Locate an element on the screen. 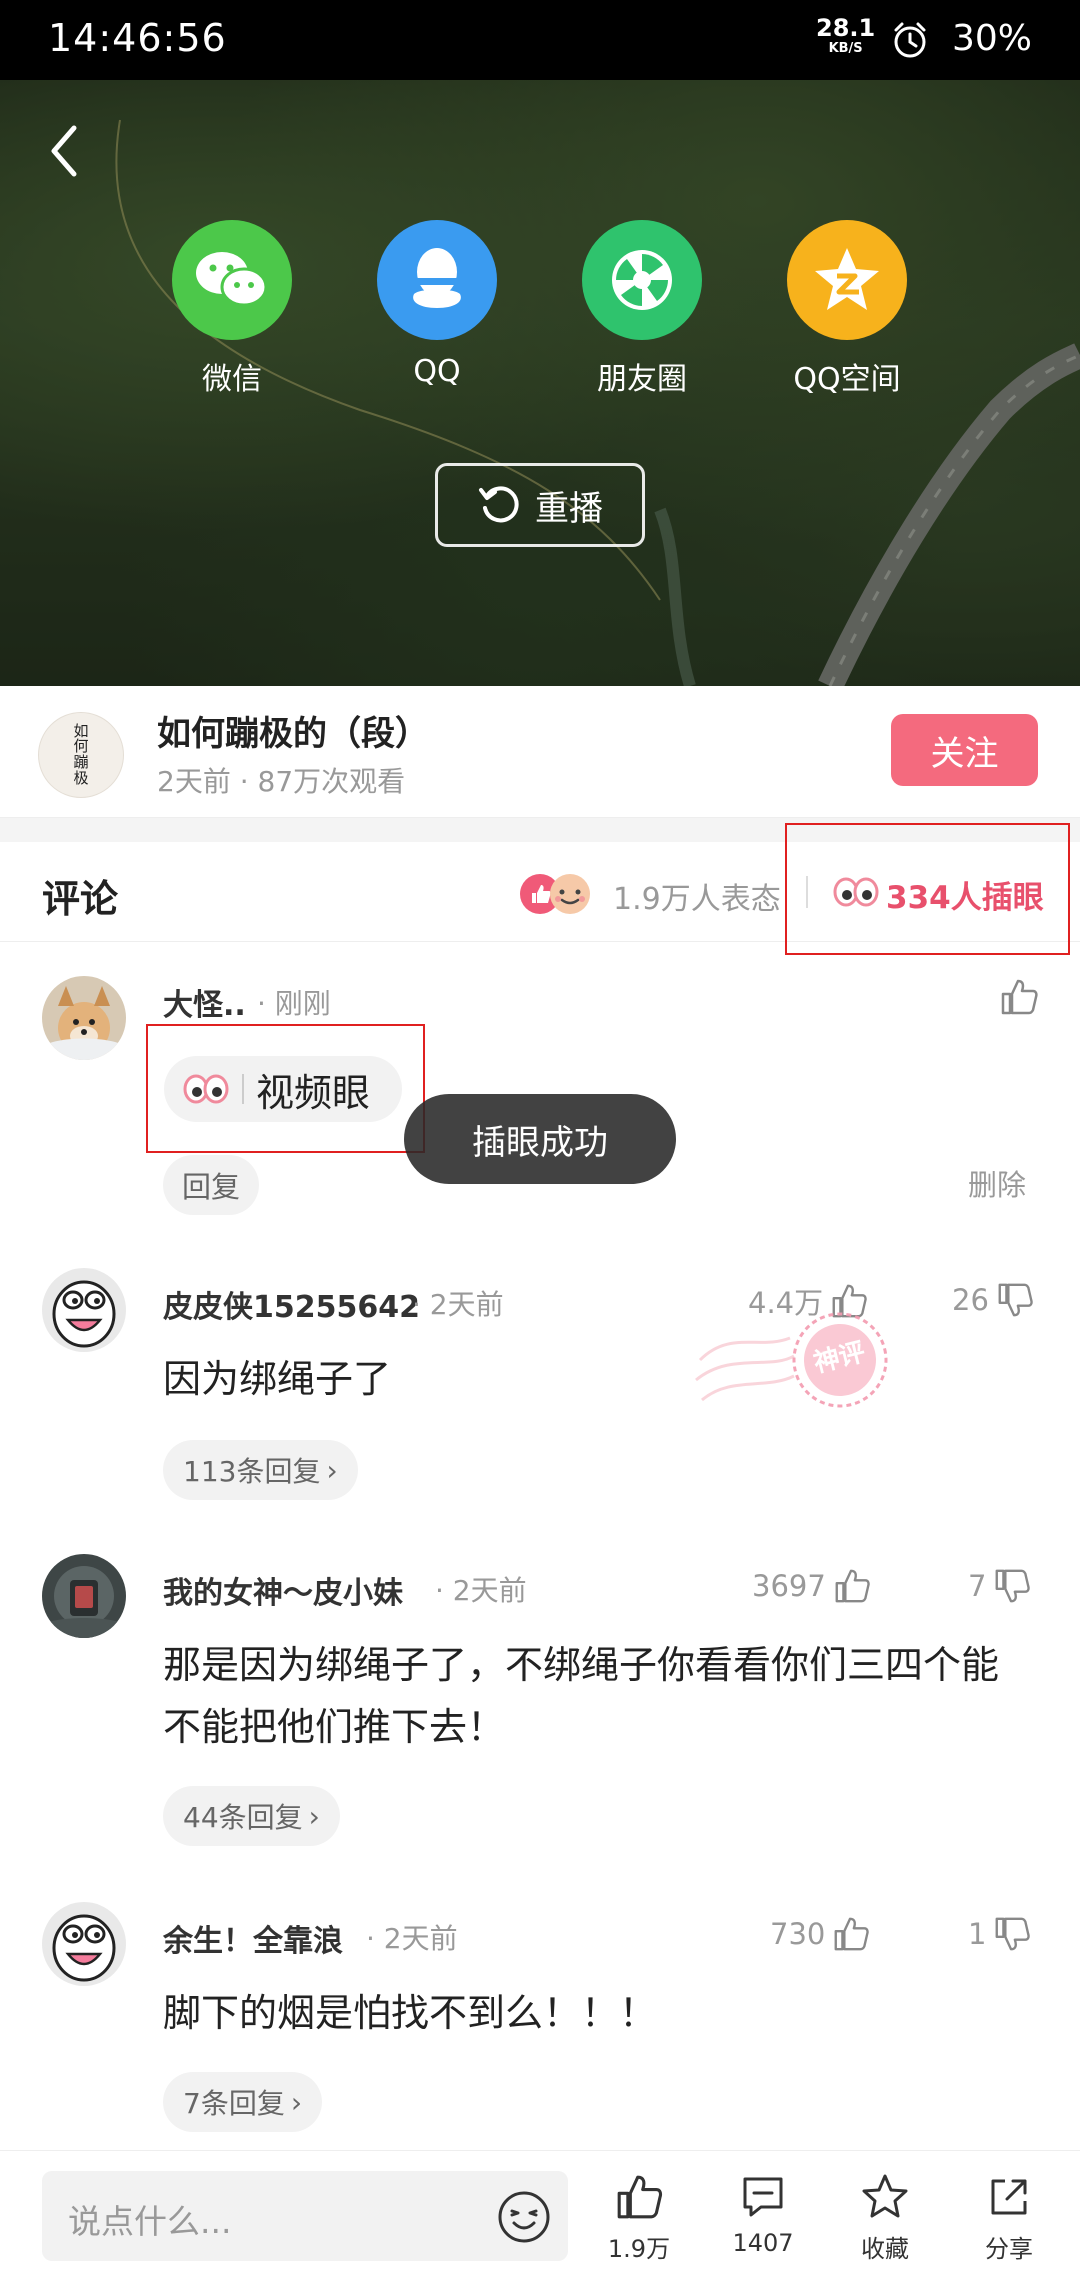  favorite-button: 收藏 is located at coordinates (885, 2217).